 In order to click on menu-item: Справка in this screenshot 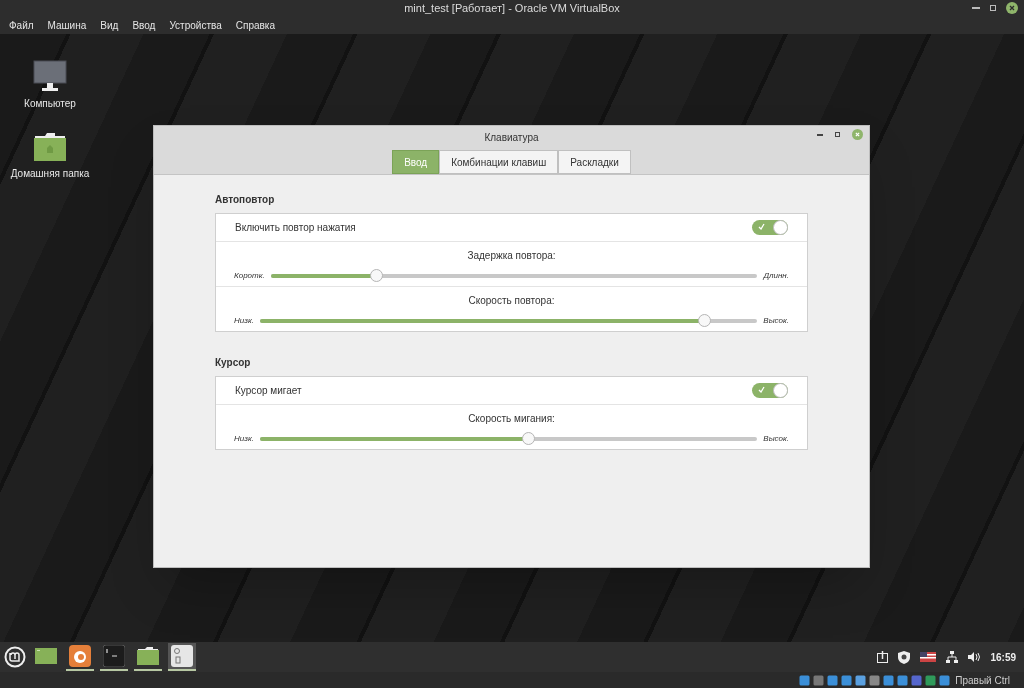, I will do `click(255, 25)`.